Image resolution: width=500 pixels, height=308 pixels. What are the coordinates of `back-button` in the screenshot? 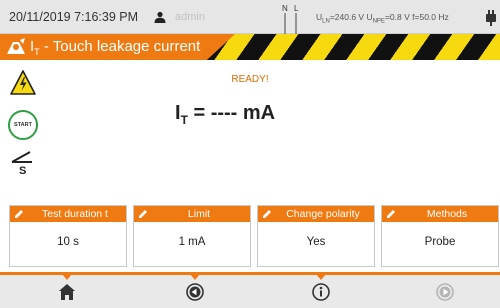 It's located at (195, 292).